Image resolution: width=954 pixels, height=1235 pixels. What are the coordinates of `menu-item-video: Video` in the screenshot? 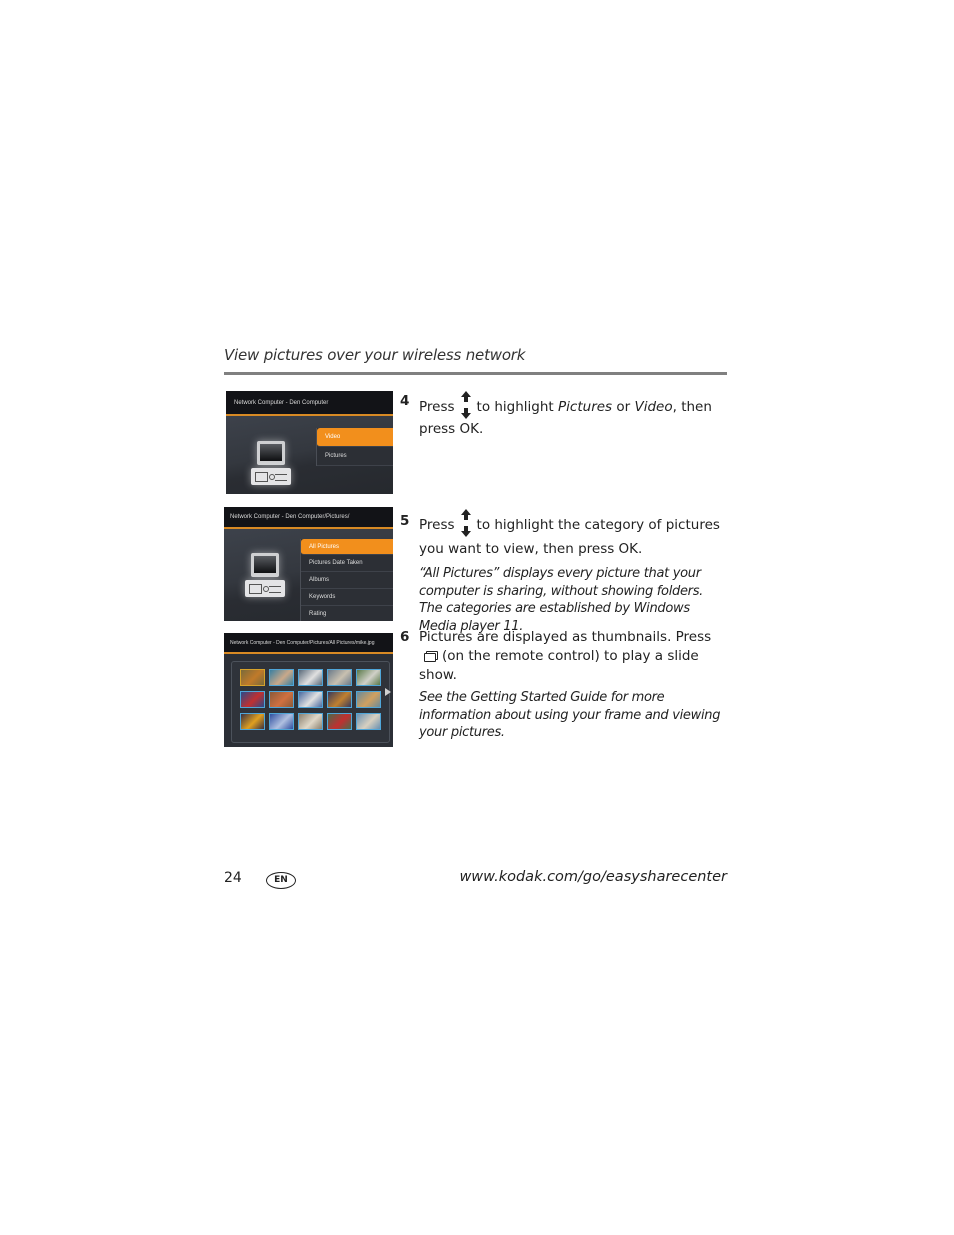 It's located at (355, 437).